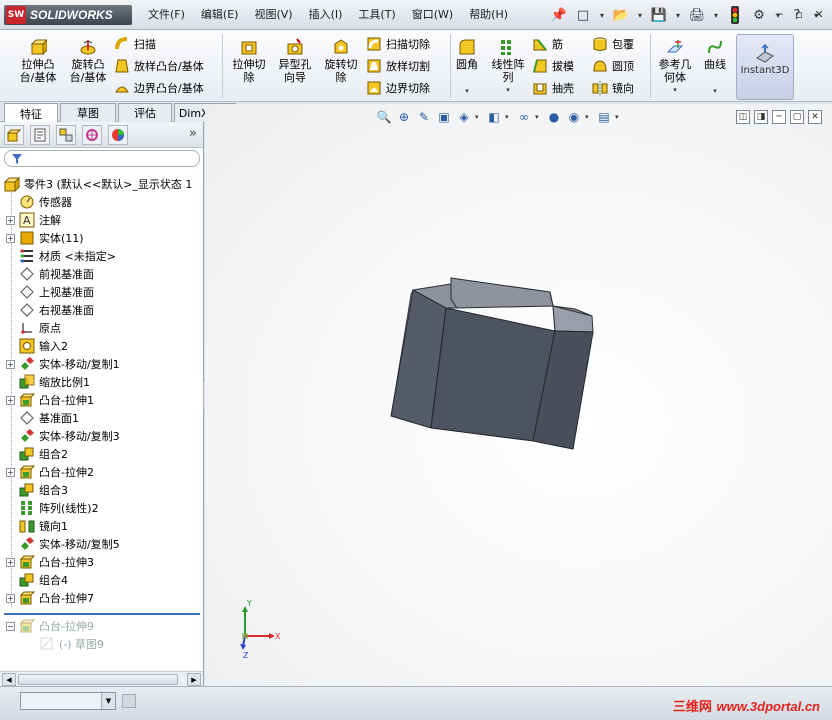 The image size is (832, 720). I want to click on menu-insert: 插入(I), so click(326, 15).